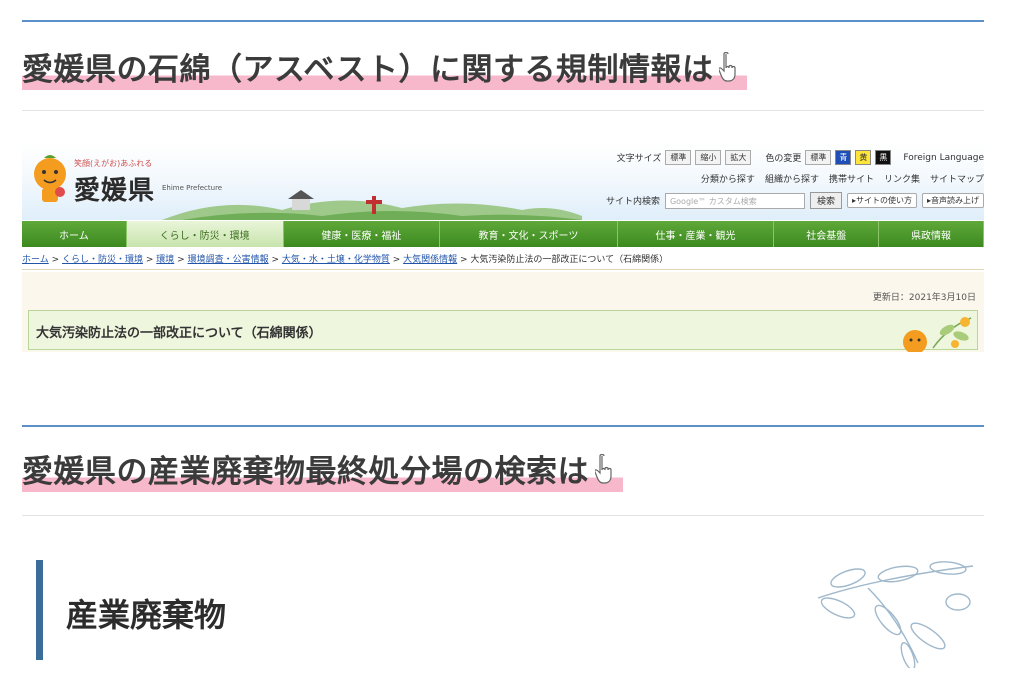 The width and height of the screenshot is (1011, 678). I want to click on logo-tagline: 笑顔(えがお)あふれる, so click(113, 163).